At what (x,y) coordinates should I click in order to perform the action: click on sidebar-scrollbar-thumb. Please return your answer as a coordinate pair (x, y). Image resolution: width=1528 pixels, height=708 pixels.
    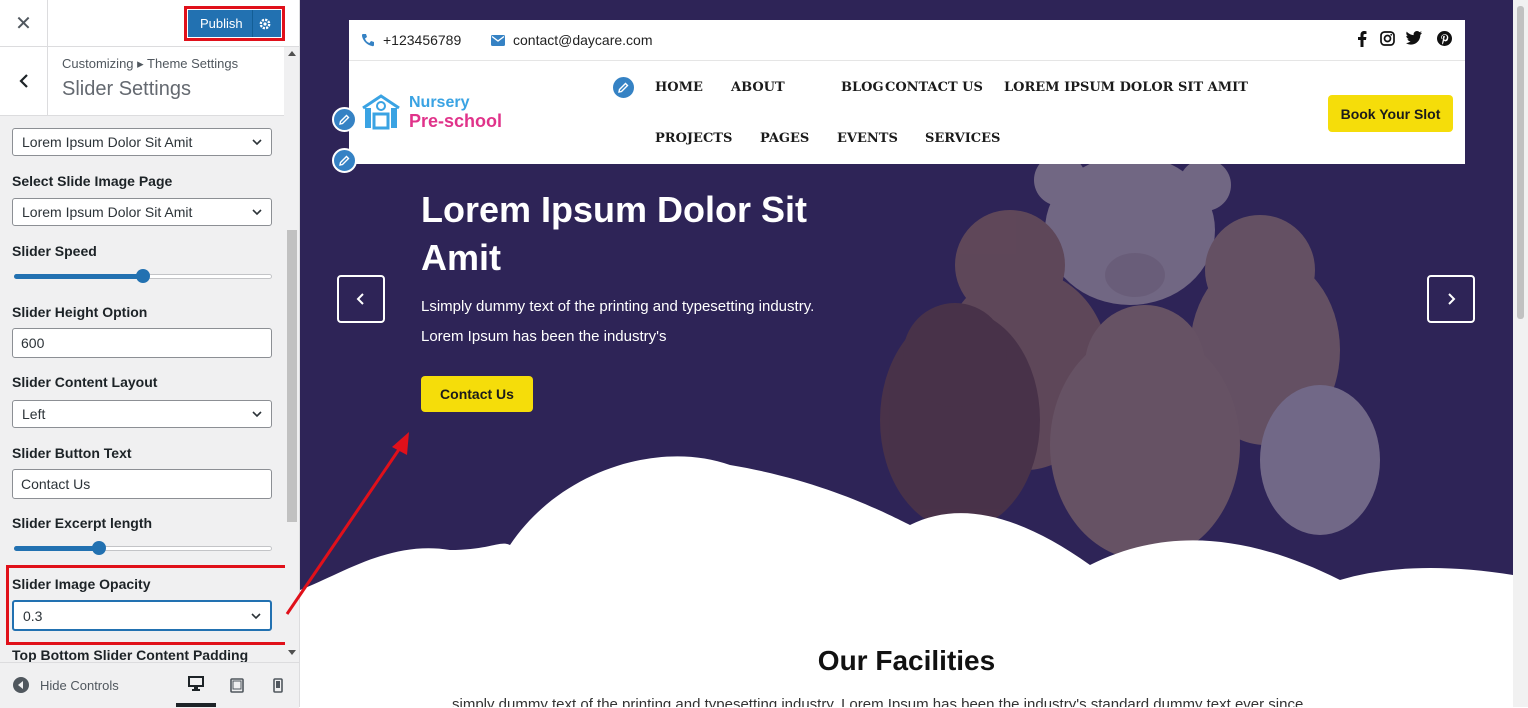
    Looking at the image, I should click on (292, 376).